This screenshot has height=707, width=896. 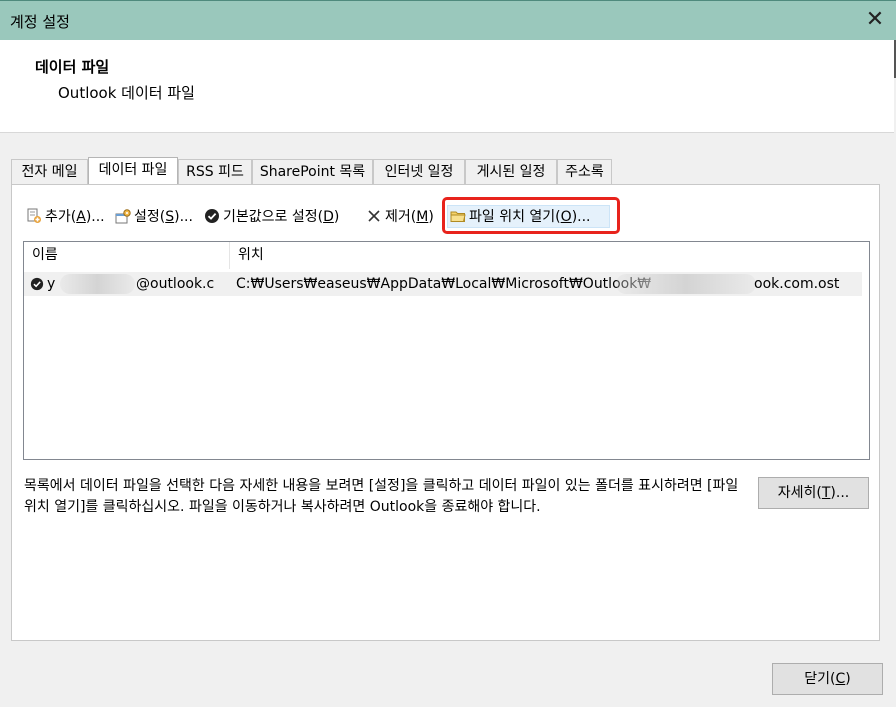 What do you see at coordinates (37, 284) in the screenshot?
I see `default-check-icon` at bounding box center [37, 284].